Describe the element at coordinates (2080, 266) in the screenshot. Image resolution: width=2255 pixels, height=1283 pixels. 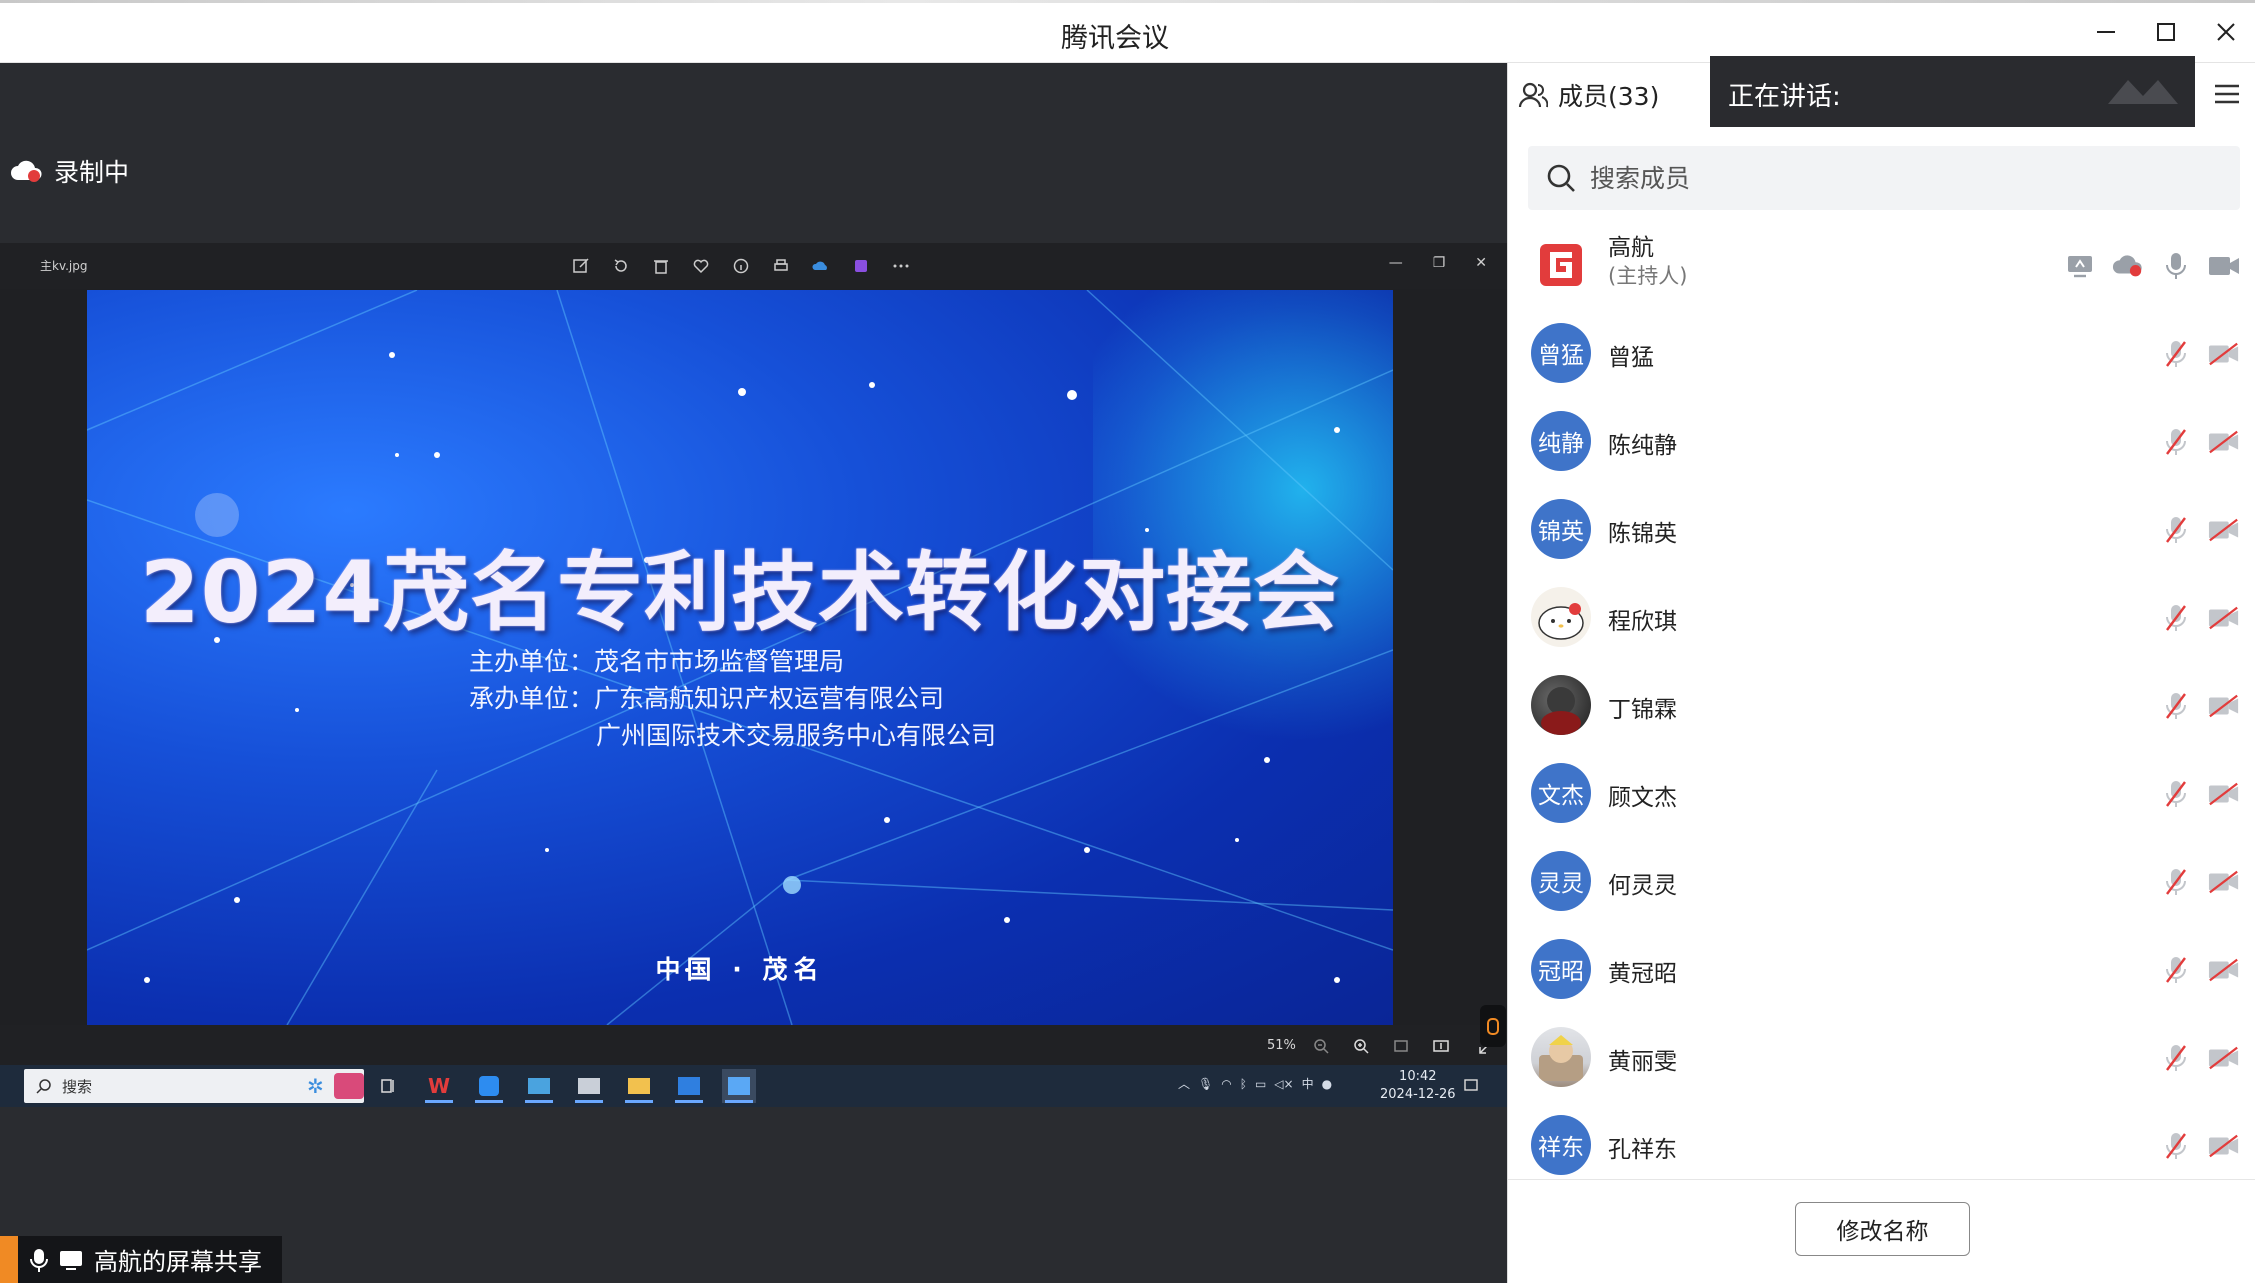
I see `screen-share-icon` at that location.